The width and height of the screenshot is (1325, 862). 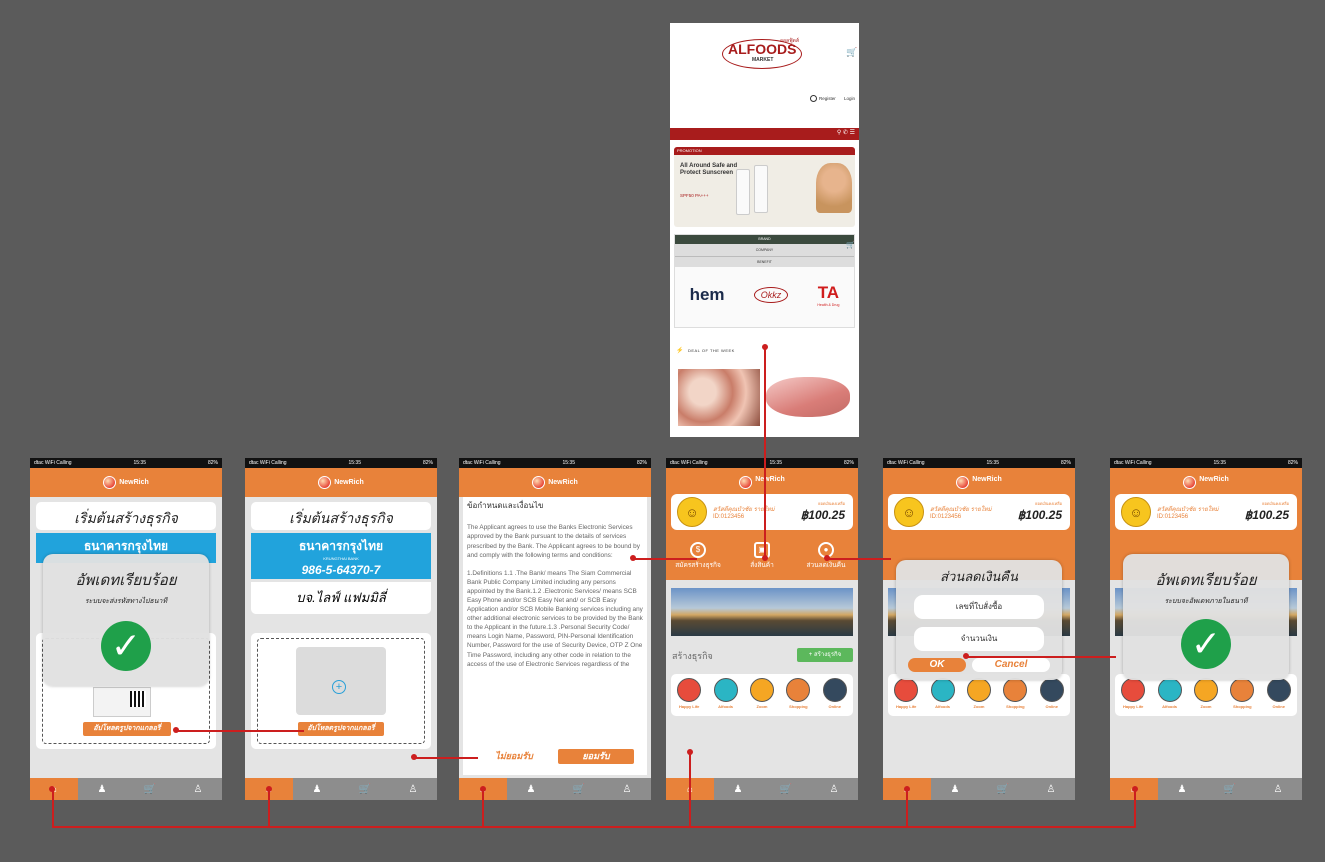 What do you see at coordinates (850, 245) in the screenshot?
I see `cart-icon-small: 🛒` at bounding box center [850, 245].